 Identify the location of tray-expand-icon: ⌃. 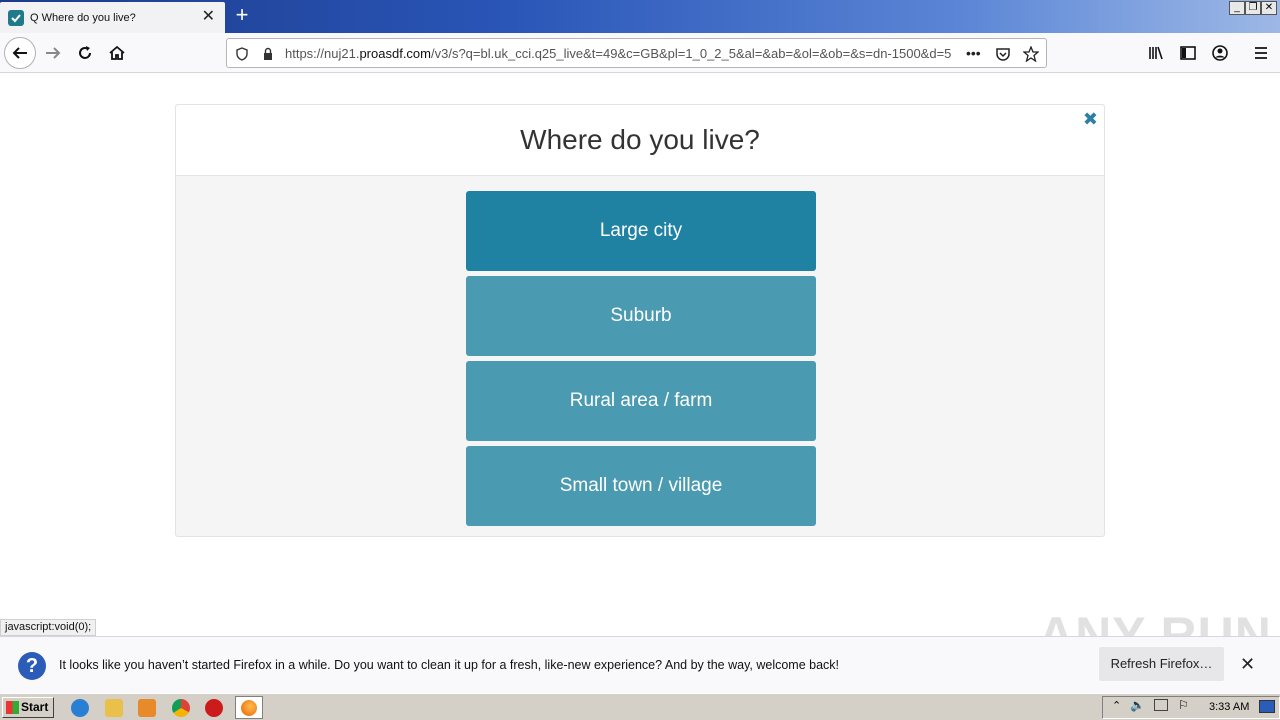
(1116, 705).